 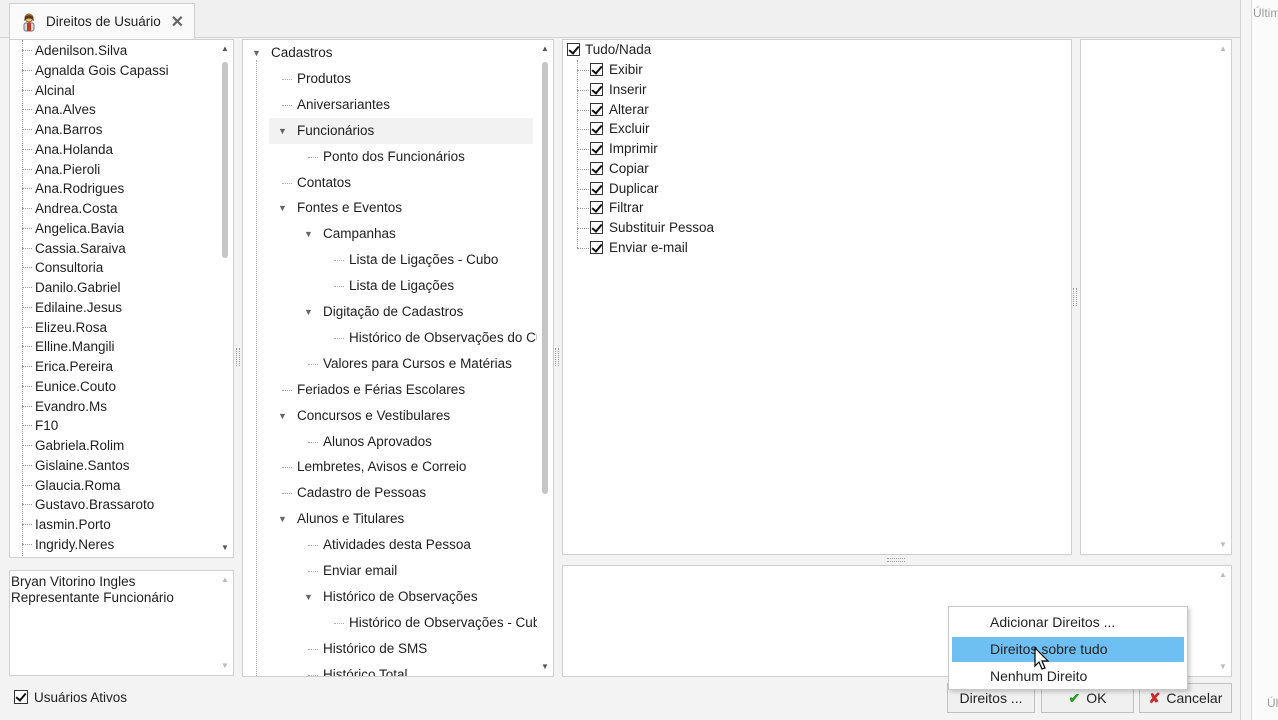 What do you see at coordinates (401, 519) in the screenshot?
I see `tree-item: ▼ Alunos e Titulares` at bounding box center [401, 519].